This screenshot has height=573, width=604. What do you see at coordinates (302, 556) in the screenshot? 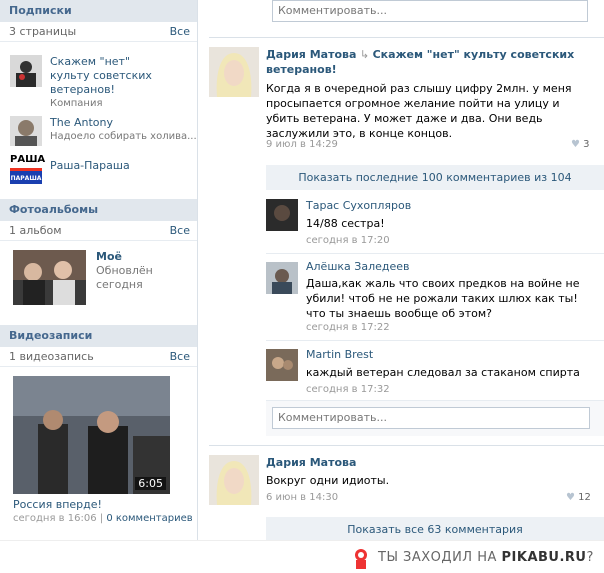
I see `pikabu-watermark: ТЫ ЗАХОДИЛ НА PIKABU.RU?` at bounding box center [302, 556].